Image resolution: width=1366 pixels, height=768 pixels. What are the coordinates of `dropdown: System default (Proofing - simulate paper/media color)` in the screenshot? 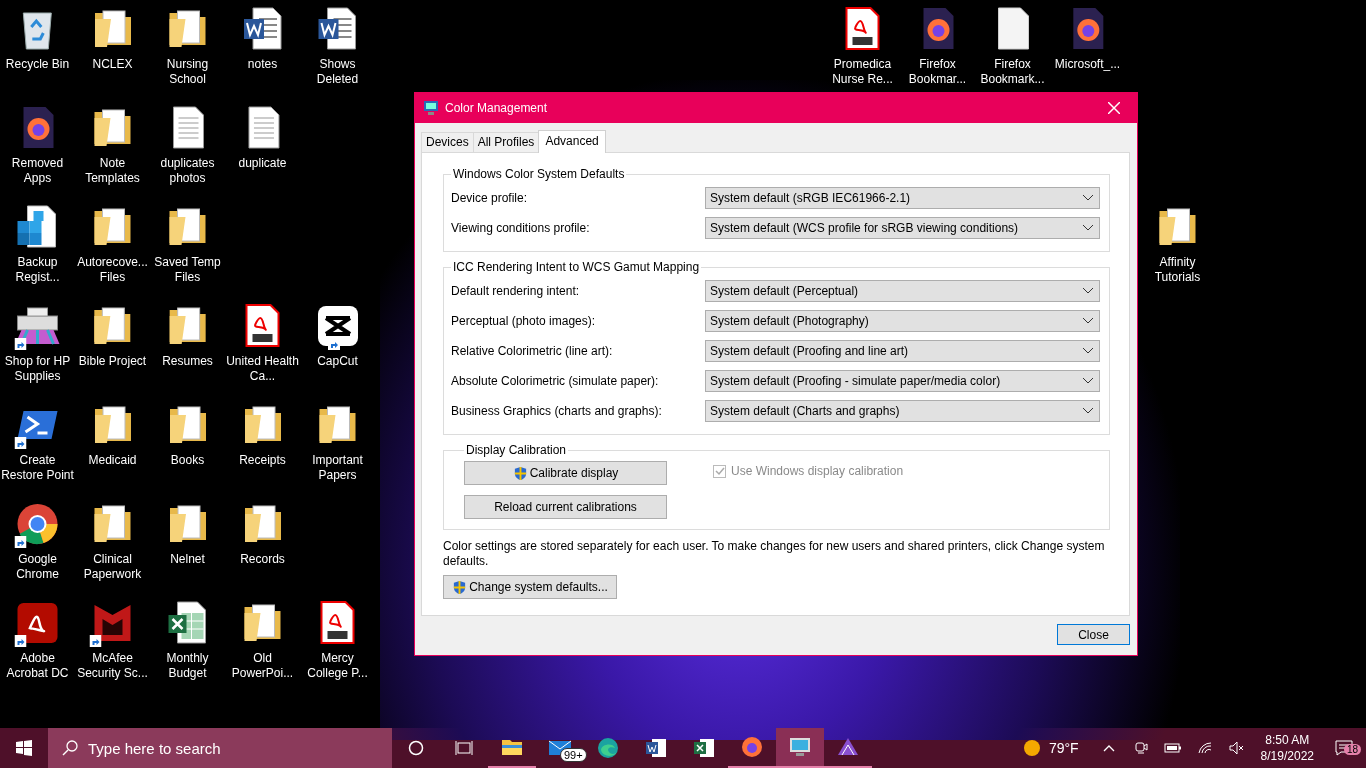 It's located at (902, 381).